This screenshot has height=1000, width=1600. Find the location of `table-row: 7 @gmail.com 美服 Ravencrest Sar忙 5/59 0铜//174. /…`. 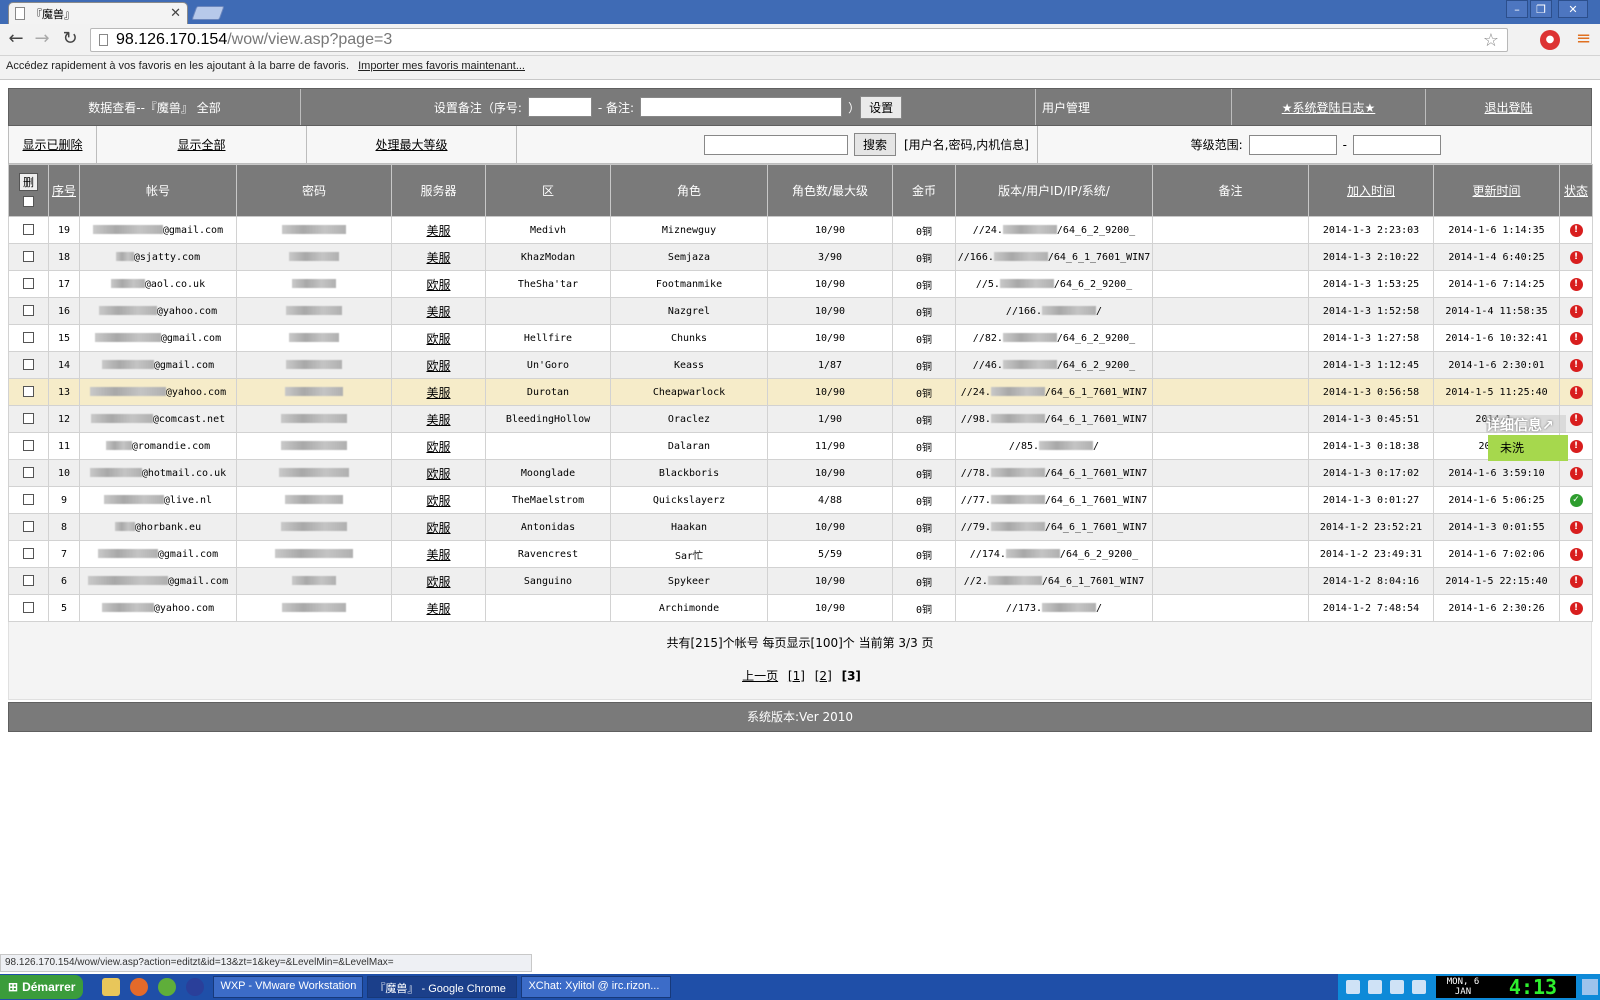

table-row: 7 @gmail.com 美服 Ravencrest Sar忙 5/59 0铜//174. /… is located at coordinates (800, 554).